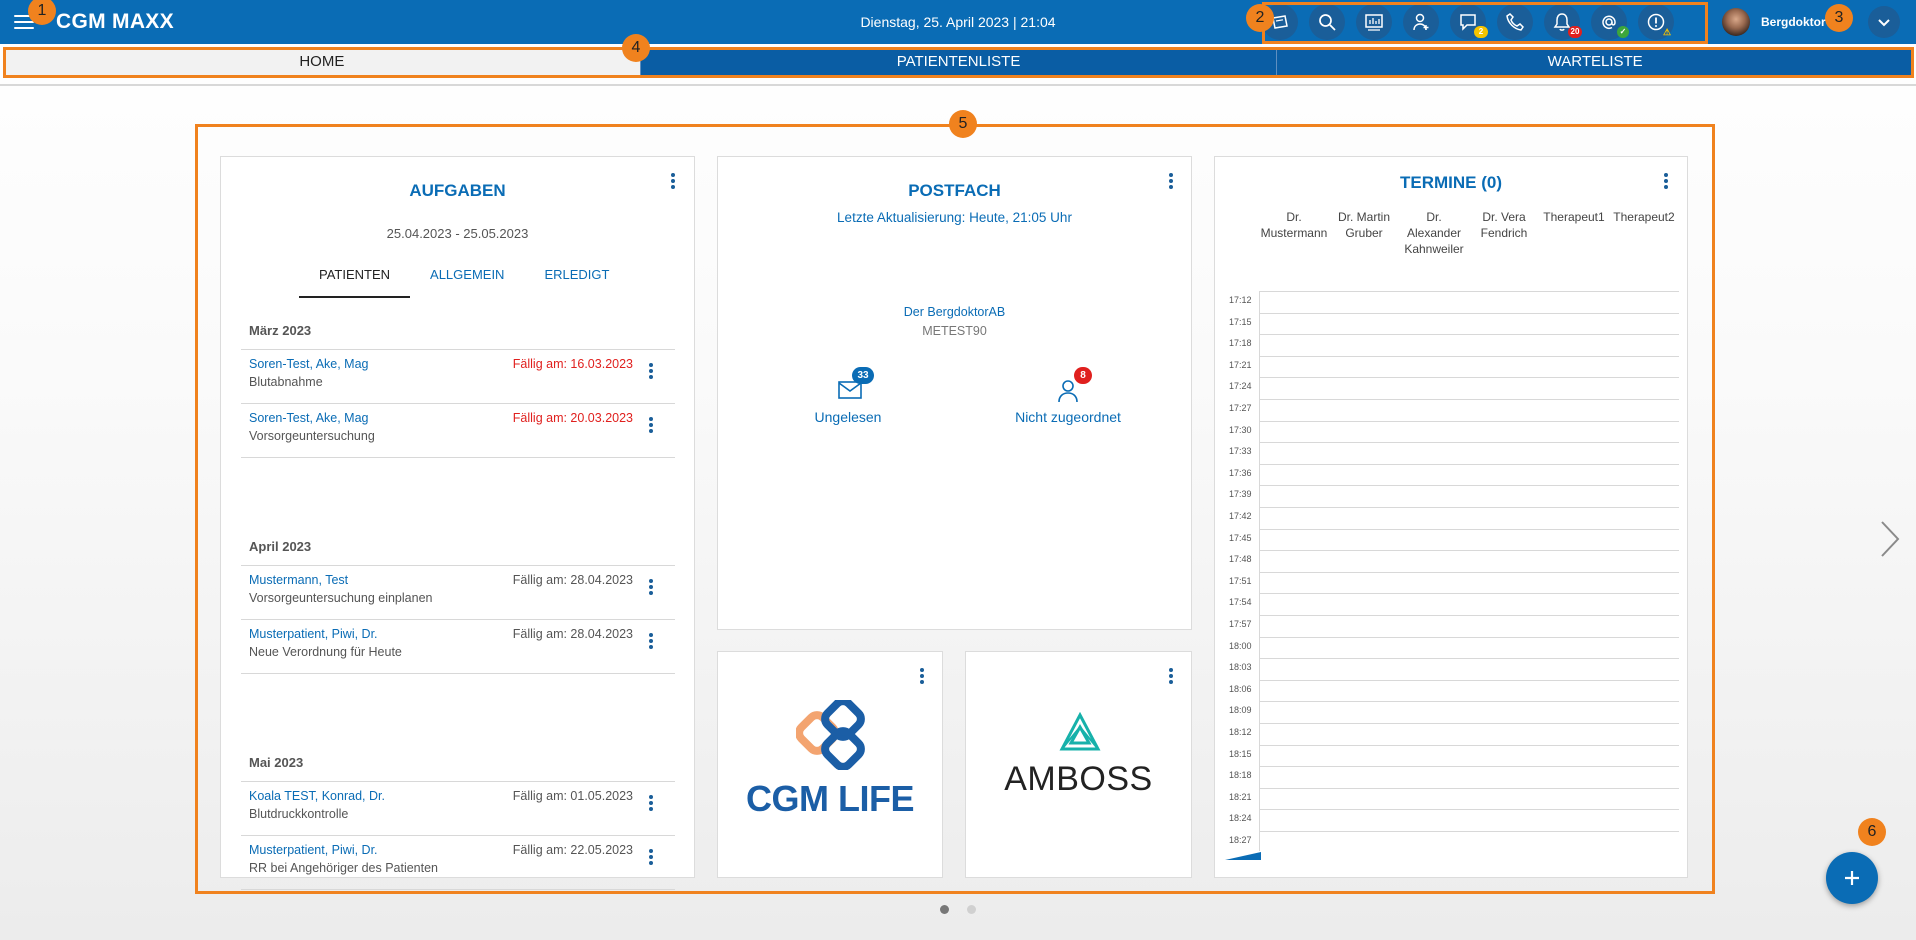 This screenshot has height=940, width=1916. I want to click on username: Bergdoktor, so click(1793, 22).